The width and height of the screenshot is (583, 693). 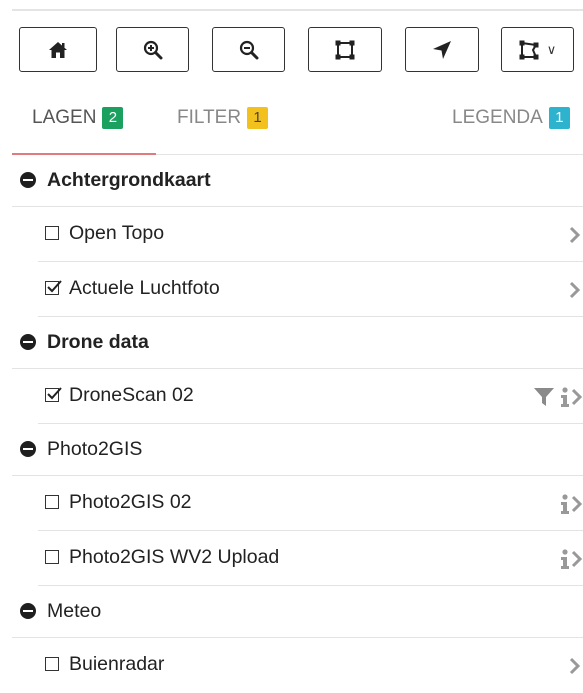 I want to click on zoom-out-button, so click(x=248, y=49).